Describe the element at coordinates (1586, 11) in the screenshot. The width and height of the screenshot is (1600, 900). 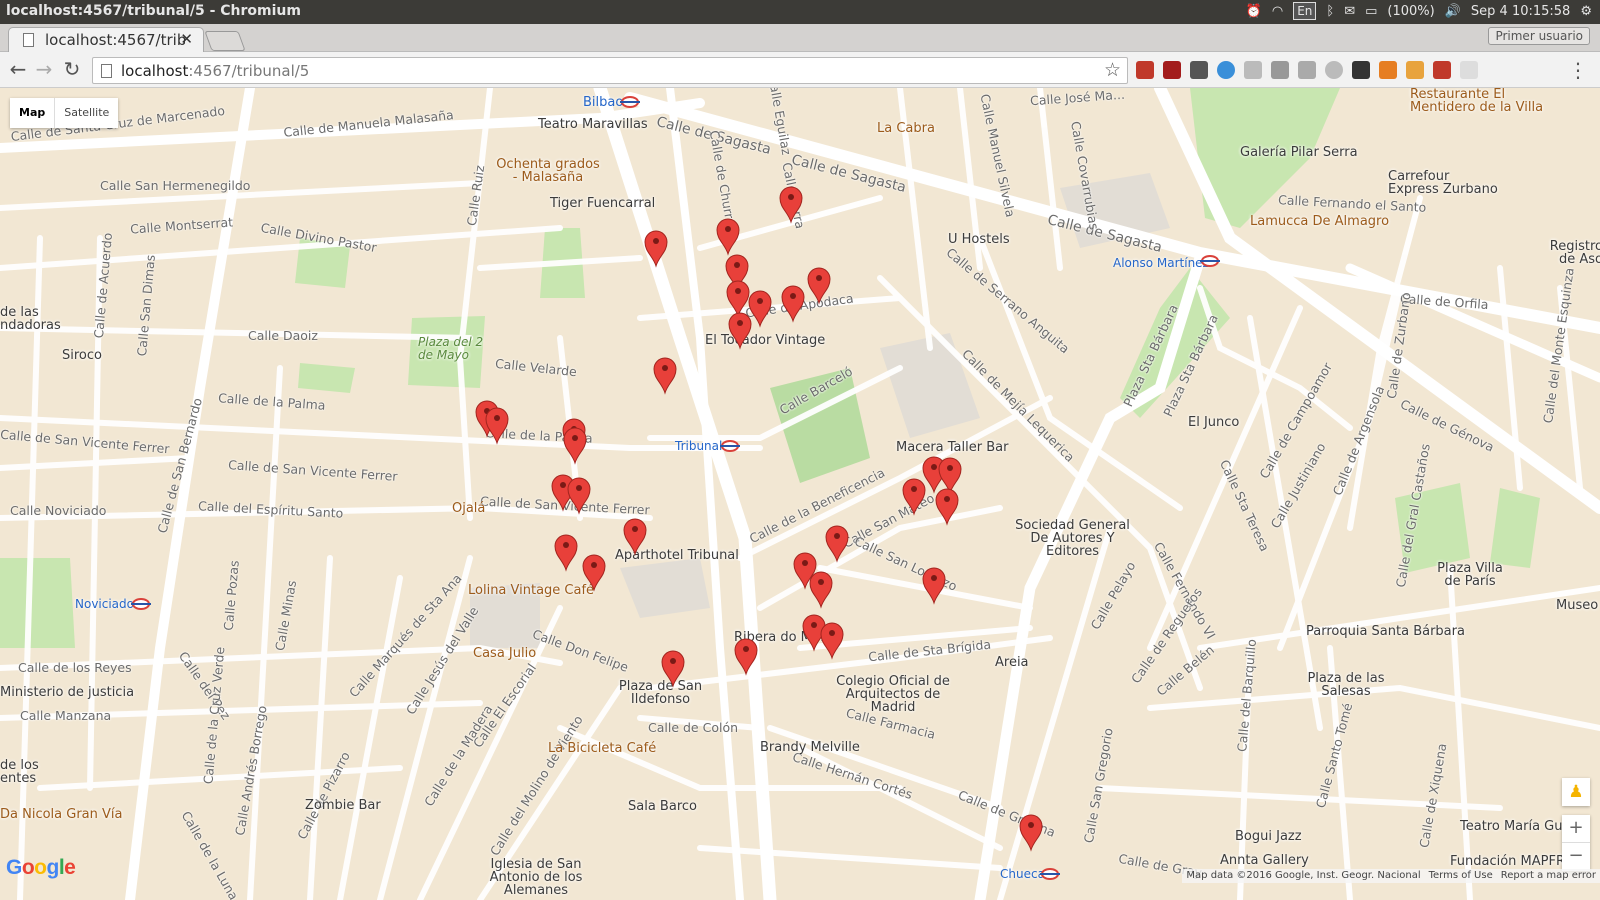
I see `settings-gear-icon: ⚙` at that location.